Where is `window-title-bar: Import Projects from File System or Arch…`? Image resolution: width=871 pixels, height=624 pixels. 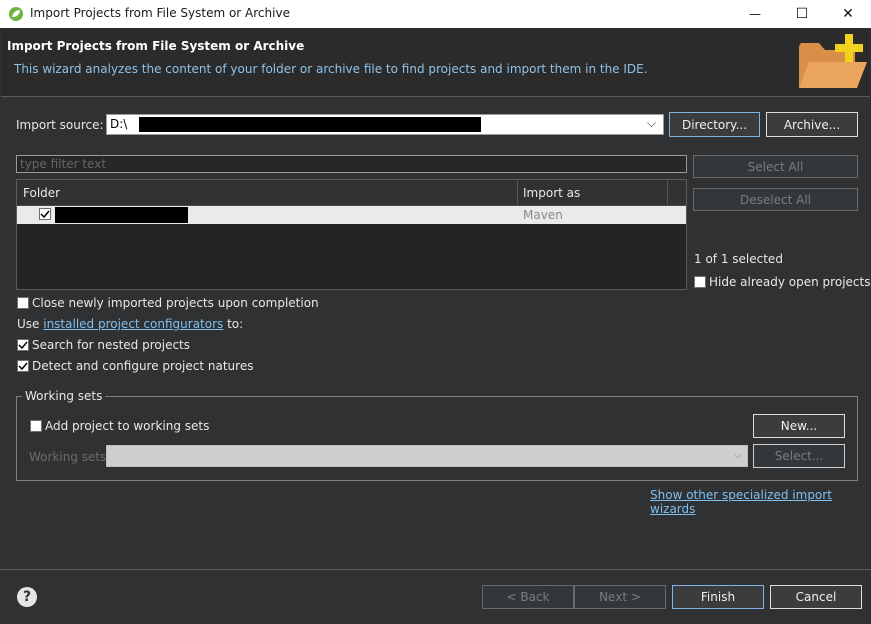 window-title-bar: Import Projects from File System or Arch… is located at coordinates (435, 14).